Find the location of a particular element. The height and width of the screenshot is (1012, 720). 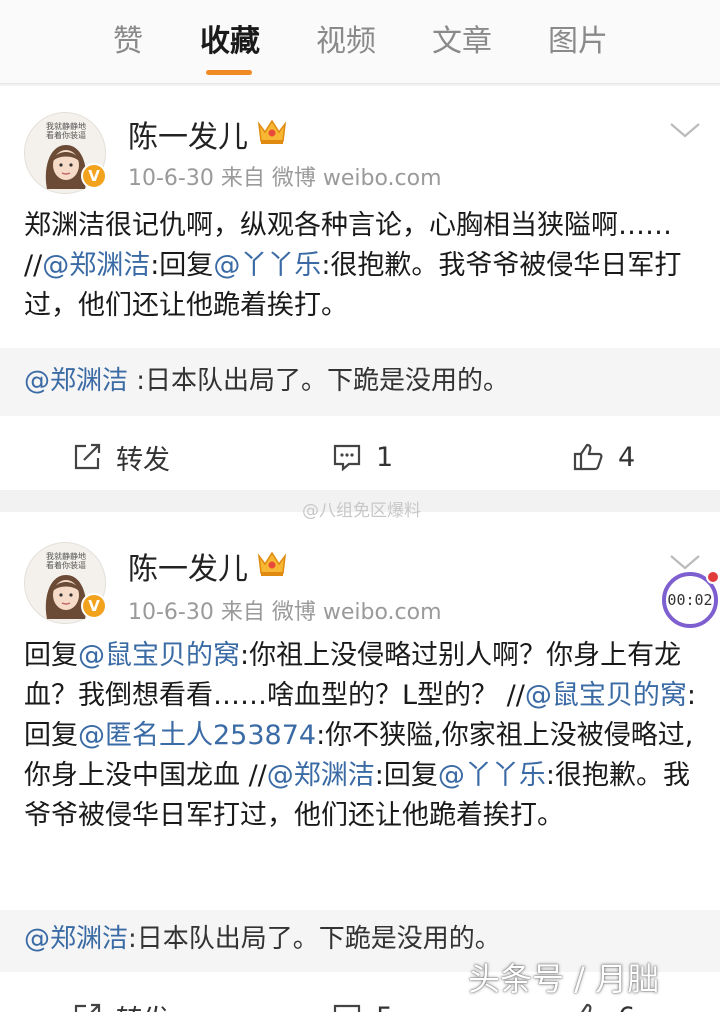

tab-favorites: 收藏 is located at coordinates (230, 42).